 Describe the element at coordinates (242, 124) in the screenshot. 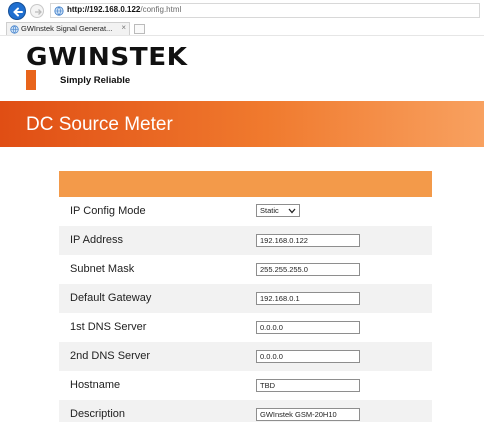

I see `page-banner: DC Source Meter` at that location.